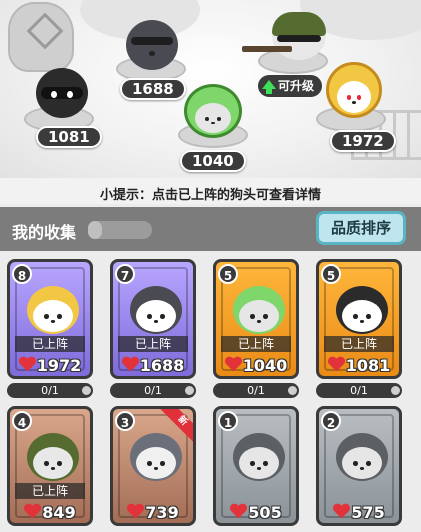  What do you see at coordinates (22, 421) in the screenshot?
I see `card-level-badge: 4` at bounding box center [22, 421].